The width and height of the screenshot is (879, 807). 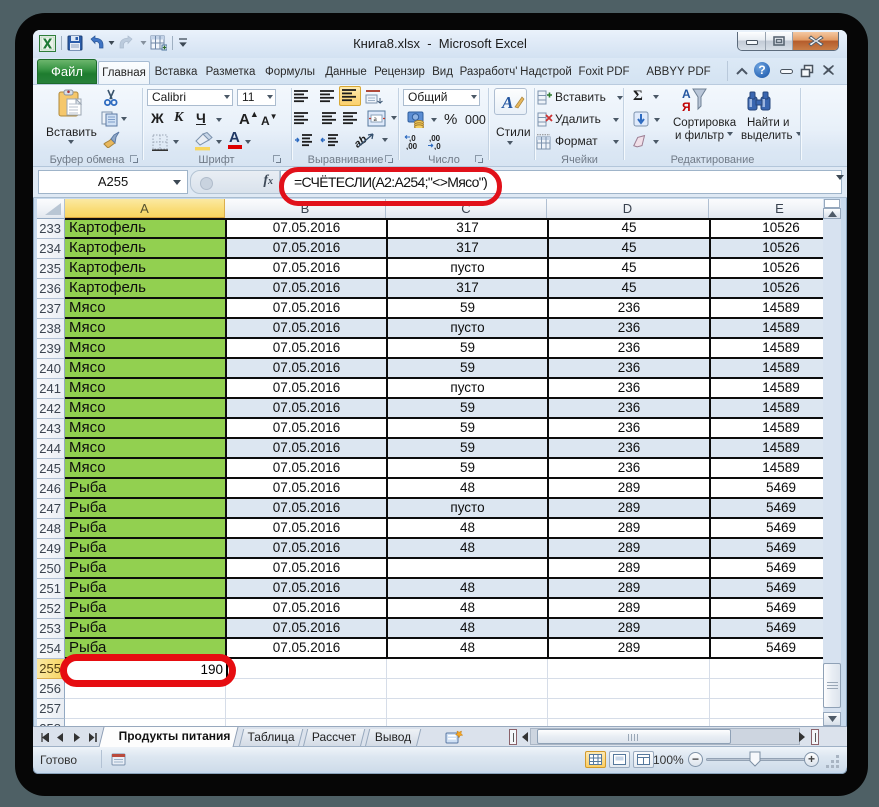 I want to click on svg-text: A, so click(x=507, y=102).